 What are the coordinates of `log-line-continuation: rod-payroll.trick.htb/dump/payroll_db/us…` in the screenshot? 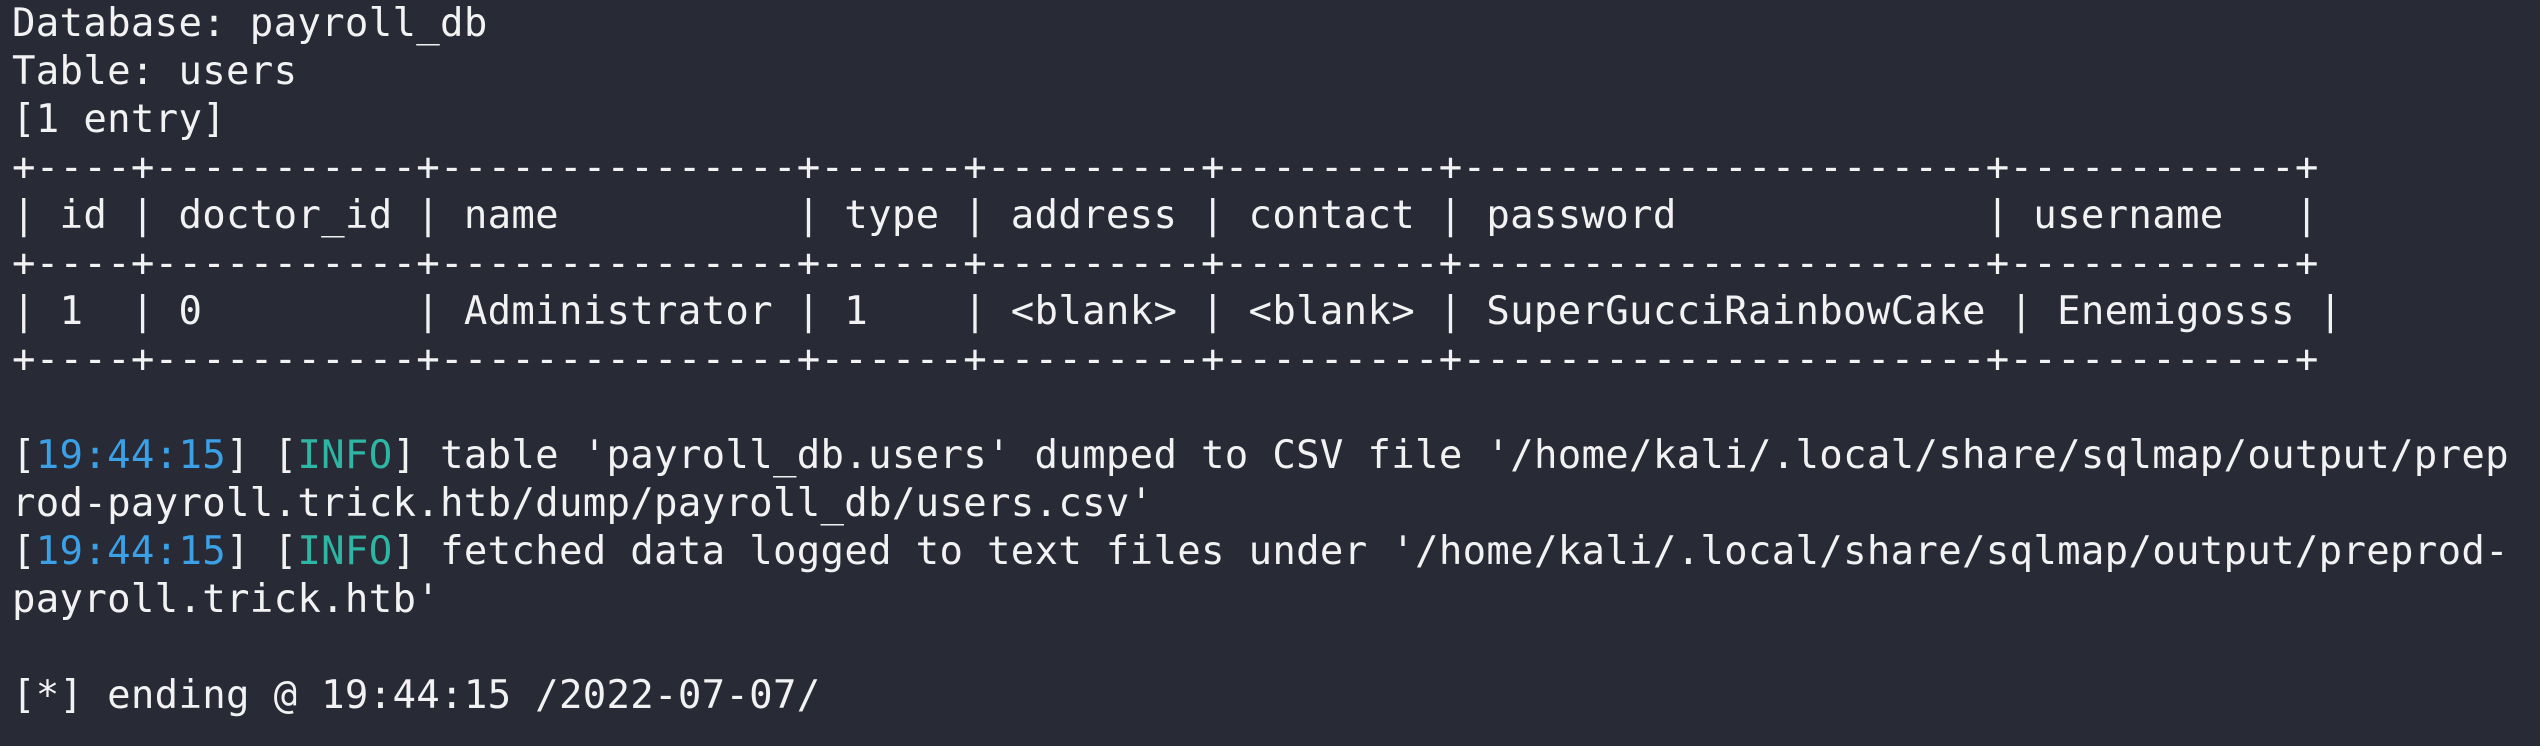 It's located at (583, 503).